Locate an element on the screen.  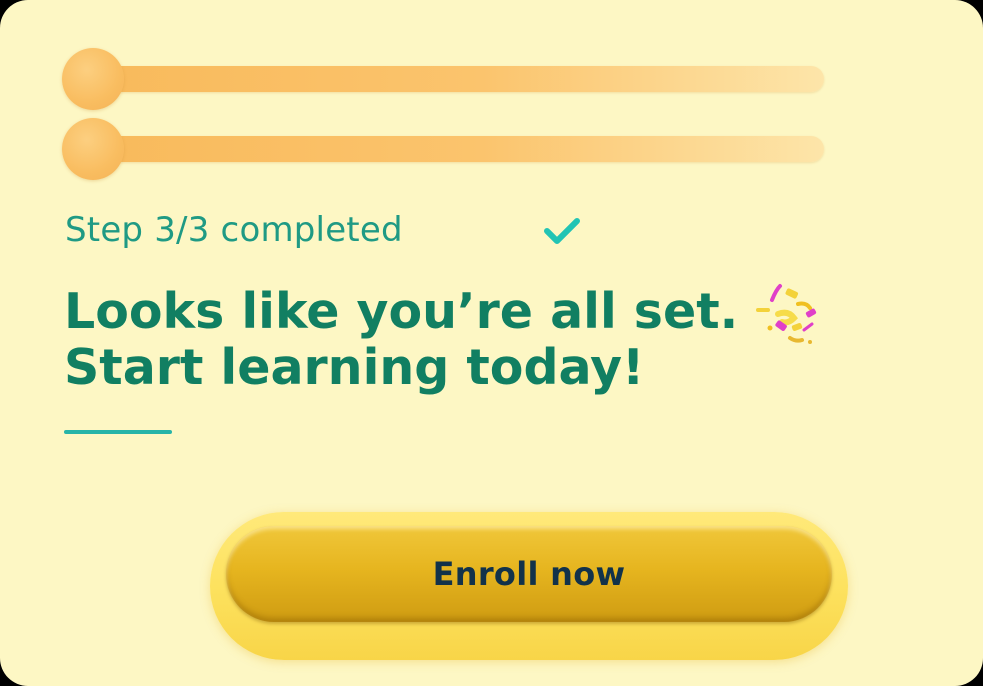
step-status: Step 3/3 completed is located at coordinates (345, 230).